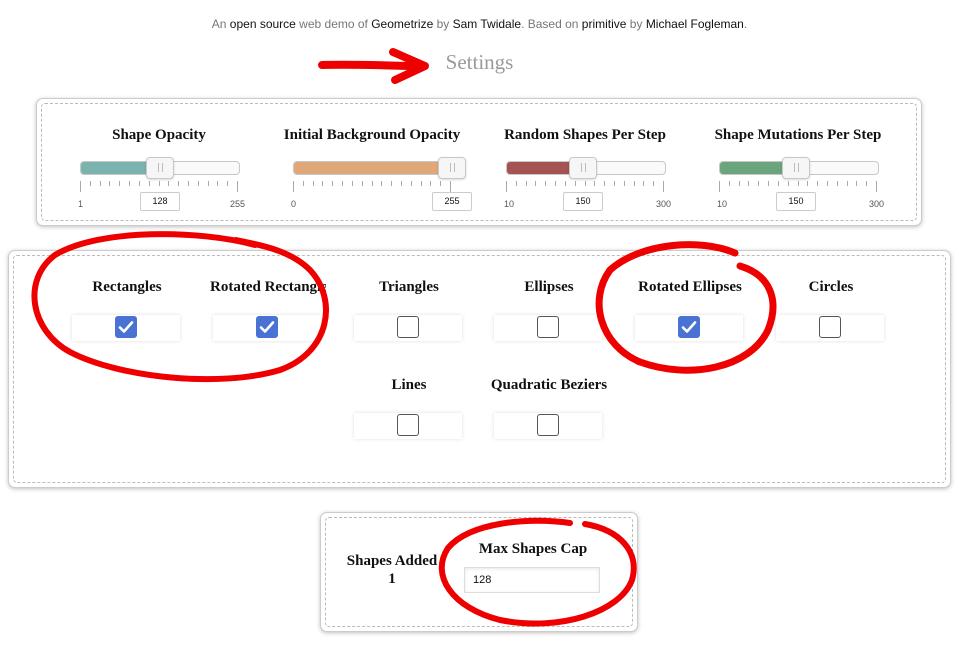 This screenshot has width=959, height=647. What do you see at coordinates (549, 287) in the screenshot?
I see `shape-label: Ellipses` at bounding box center [549, 287].